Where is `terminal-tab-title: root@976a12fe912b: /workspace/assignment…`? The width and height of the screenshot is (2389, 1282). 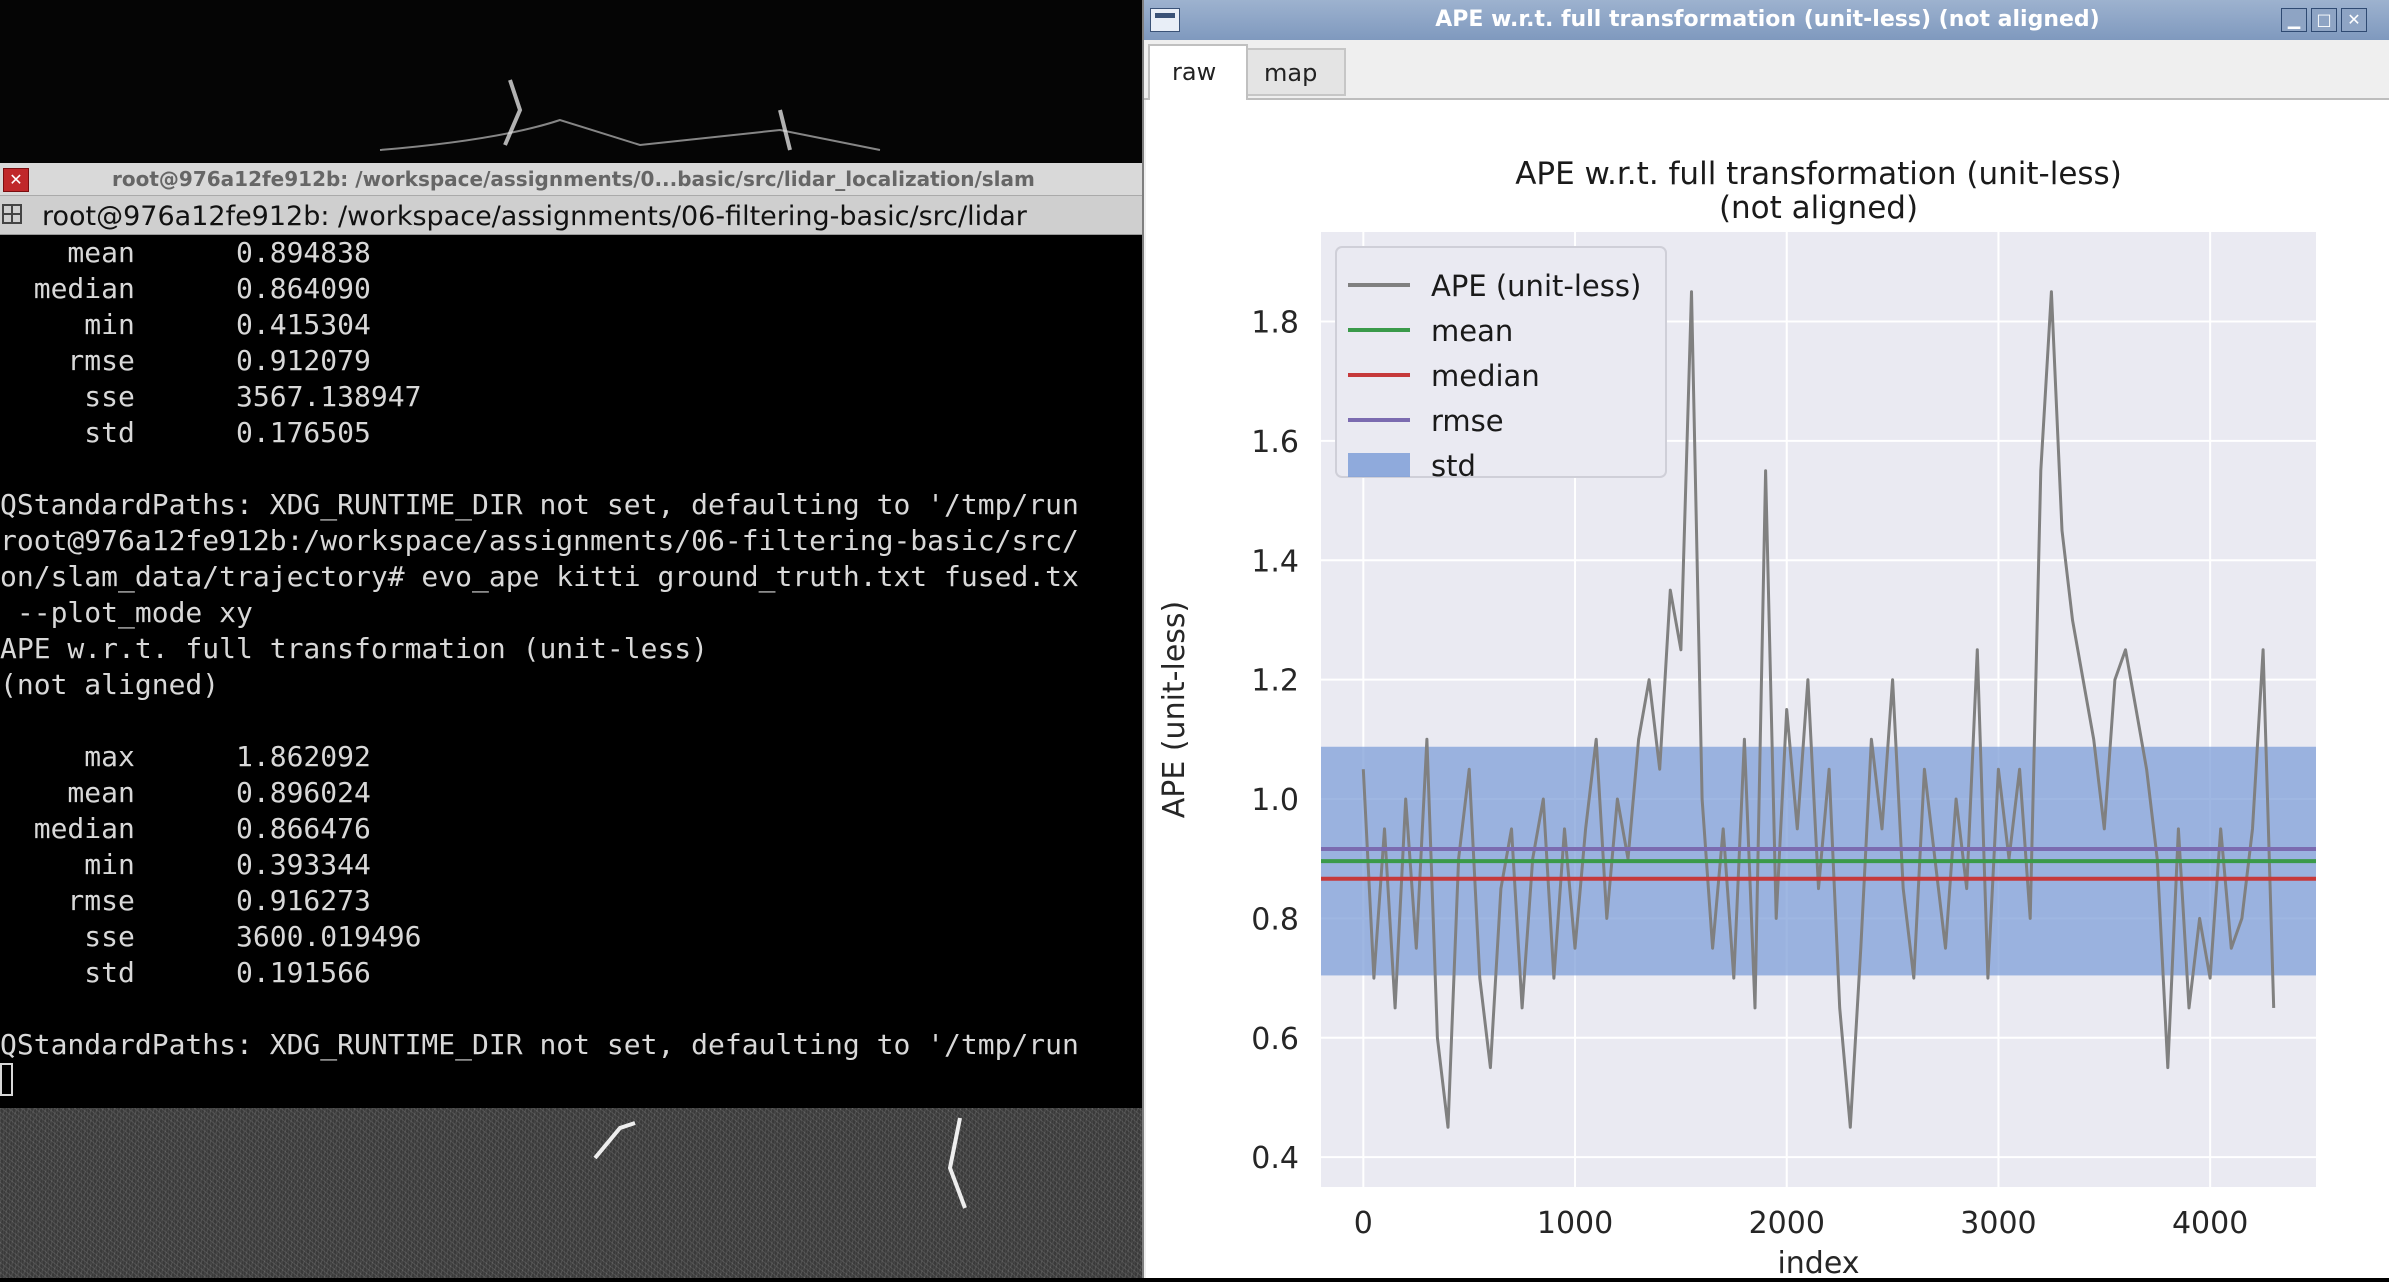 terminal-tab-title: root@976a12fe912b: /workspace/assignment… is located at coordinates (534, 216).